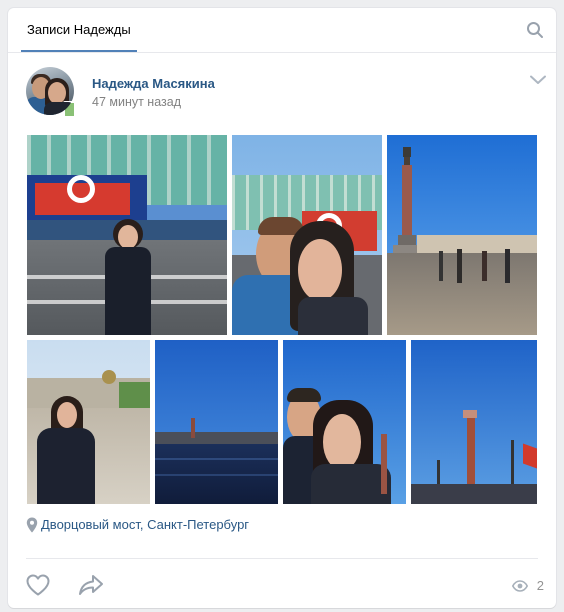 This screenshot has width=564, height=612. I want to click on post-author-block: Надежда Масякина 47 минут назад, so click(286, 93).